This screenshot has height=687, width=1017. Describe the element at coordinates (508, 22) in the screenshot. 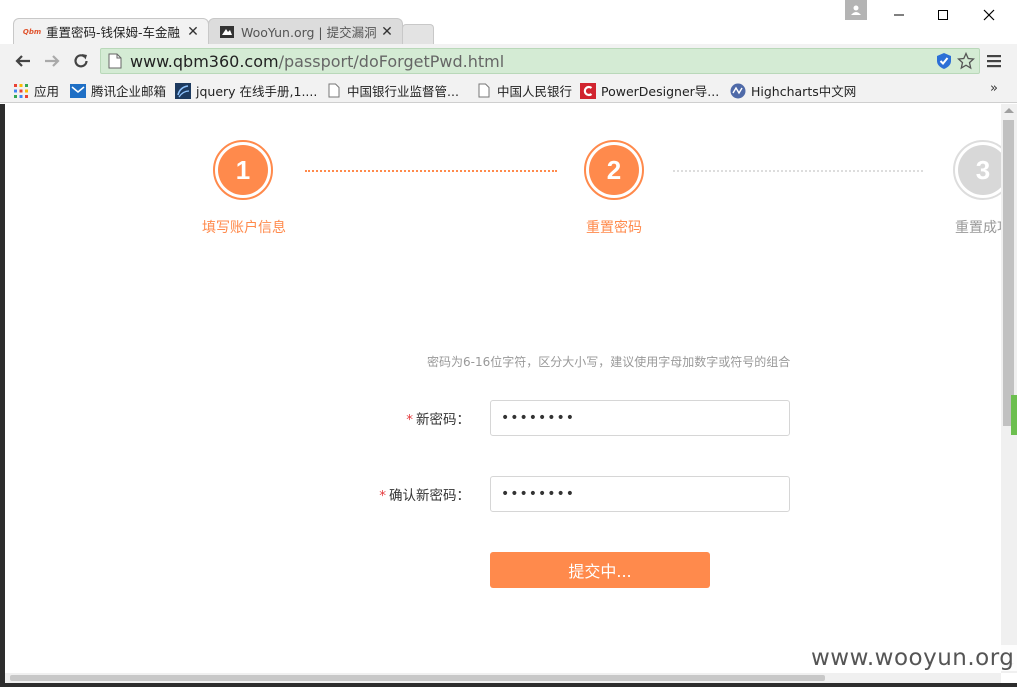

I see `browser-titlebar: Qbm 重置密码-钱保姆-车金融 ✕ WooYun.org | 提交漏洞 ✕` at that location.